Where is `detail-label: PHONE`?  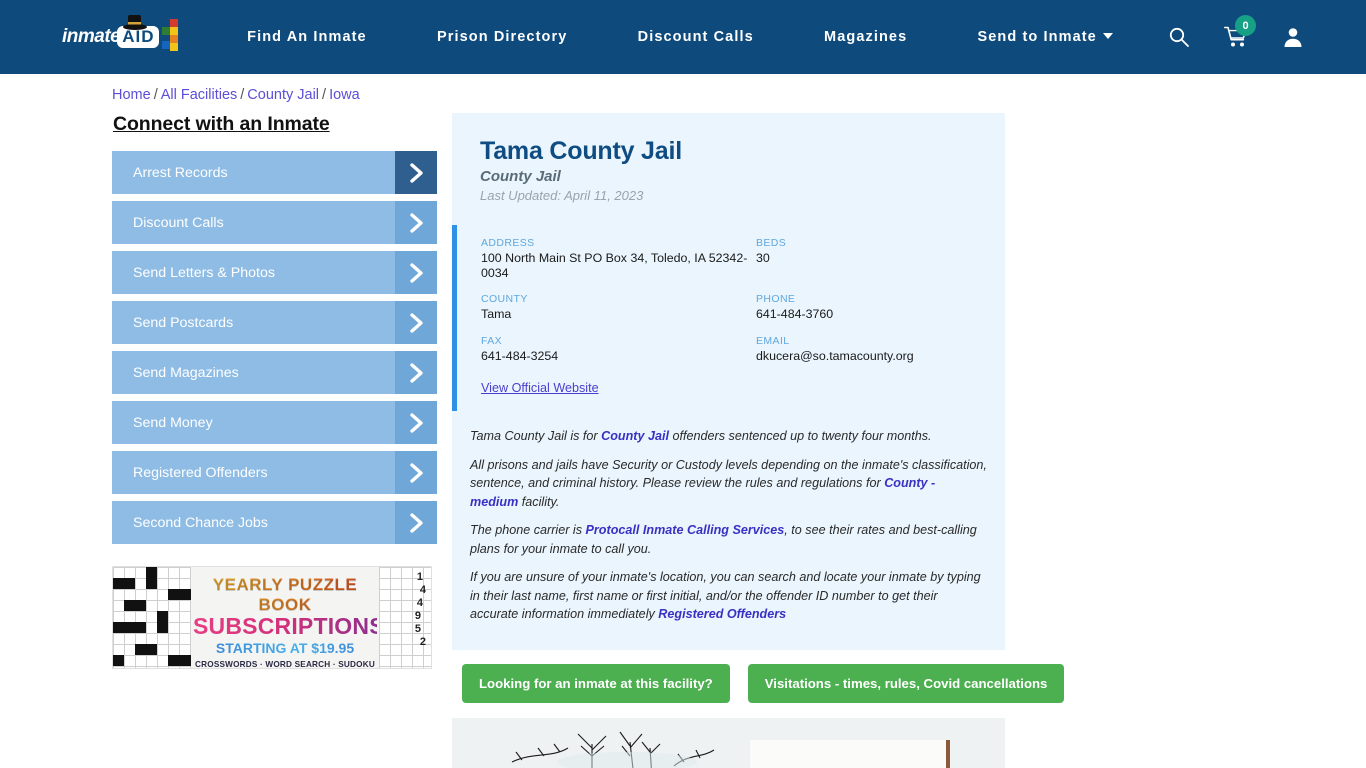 detail-label: PHONE is located at coordinates (776, 299).